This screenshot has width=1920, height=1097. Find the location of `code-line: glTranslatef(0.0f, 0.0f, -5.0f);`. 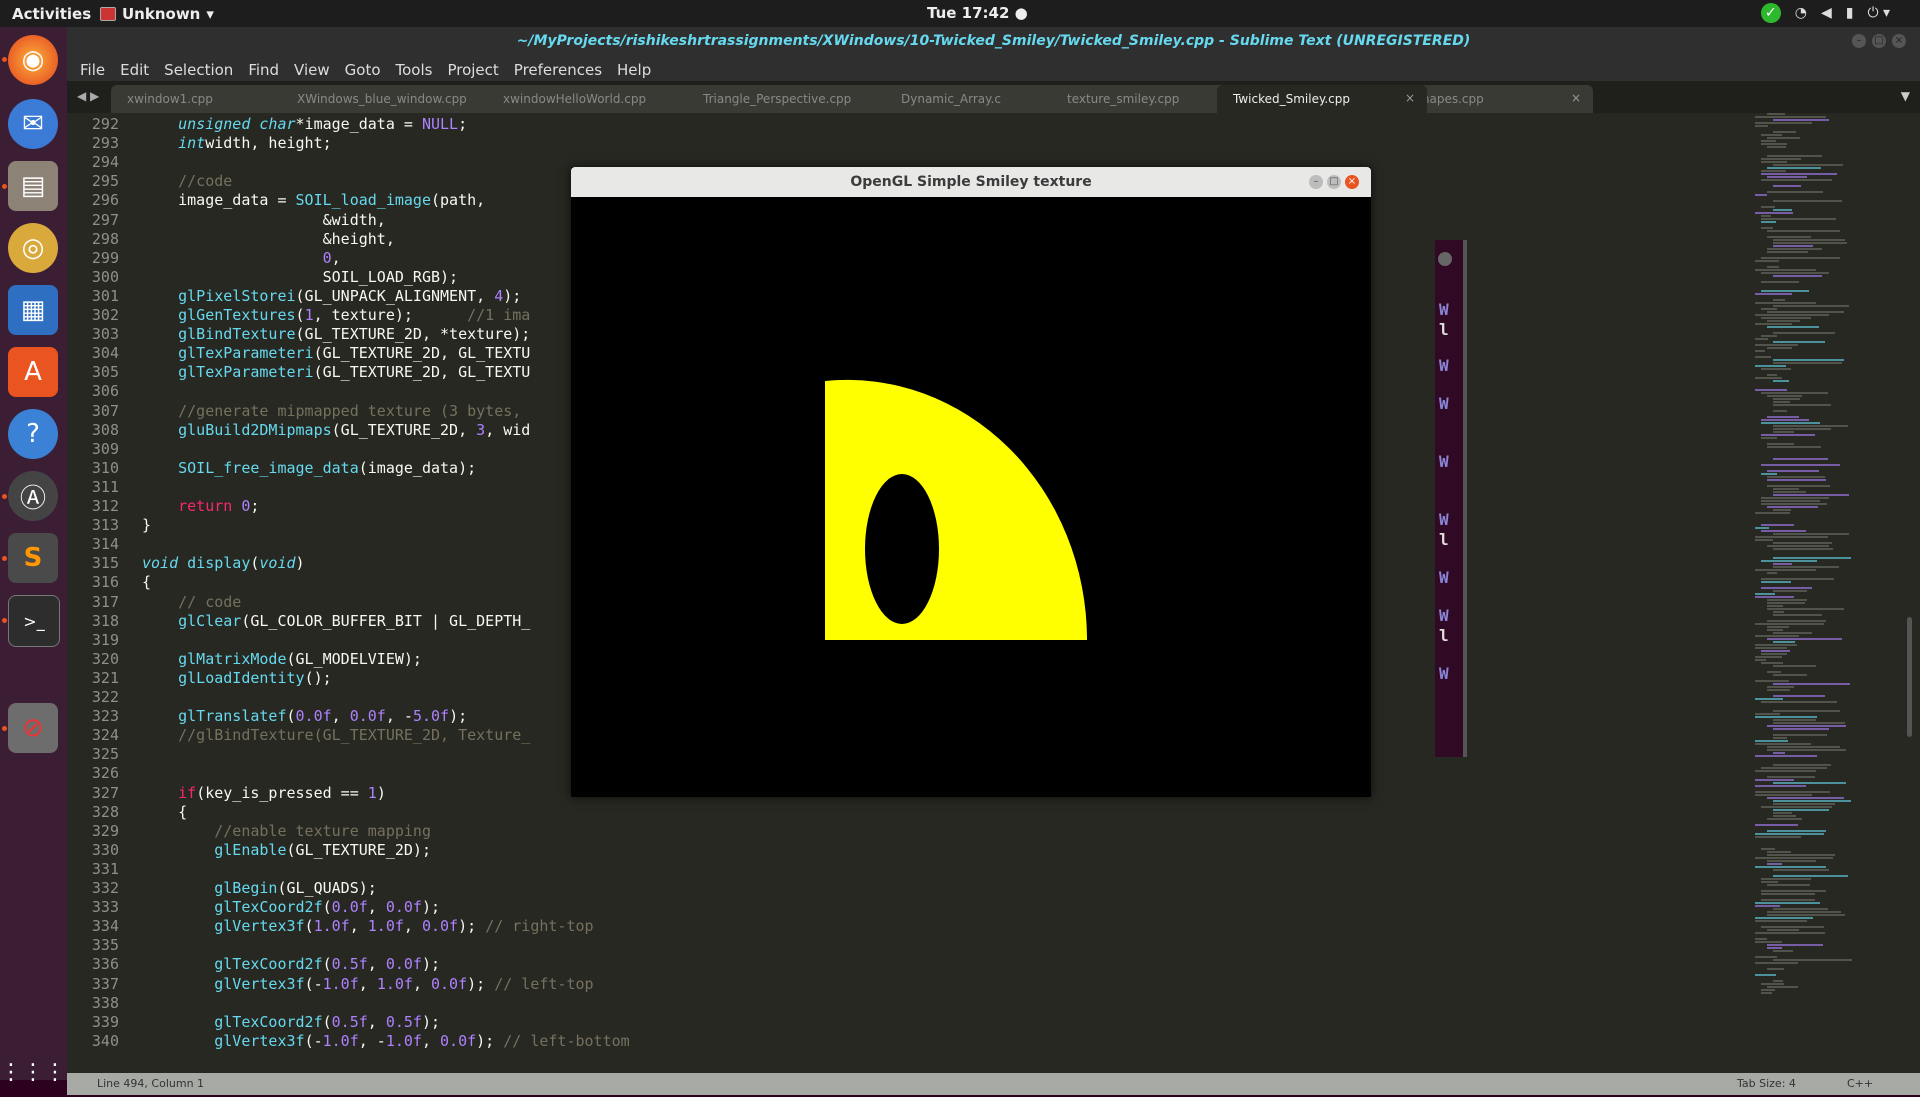

code-line: glTranslatef(0.0f, 0.0f, -5.0f); is located at coordinates (304, 716).